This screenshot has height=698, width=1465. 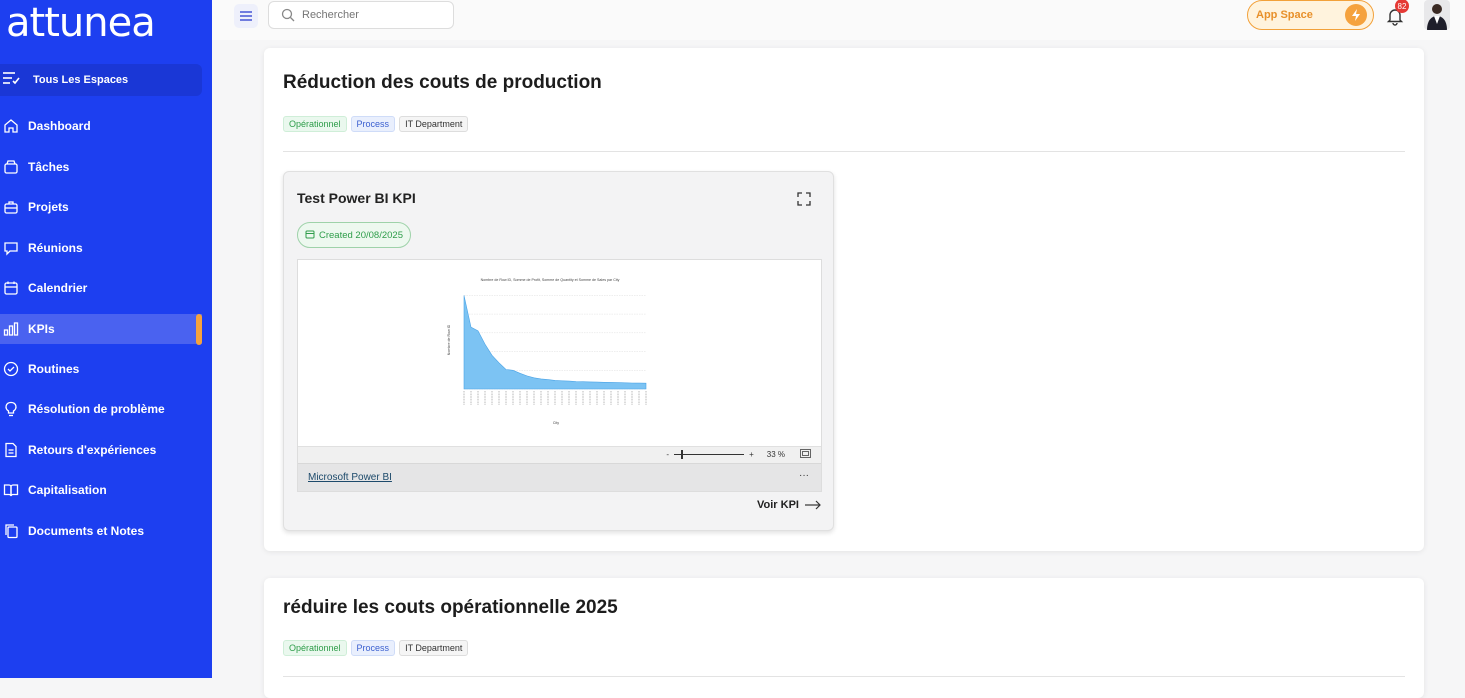 What do you see at coordinates (838, 20) in the screenshot?
I see `topbar: App Space 82` at bounding box center [838, 20].